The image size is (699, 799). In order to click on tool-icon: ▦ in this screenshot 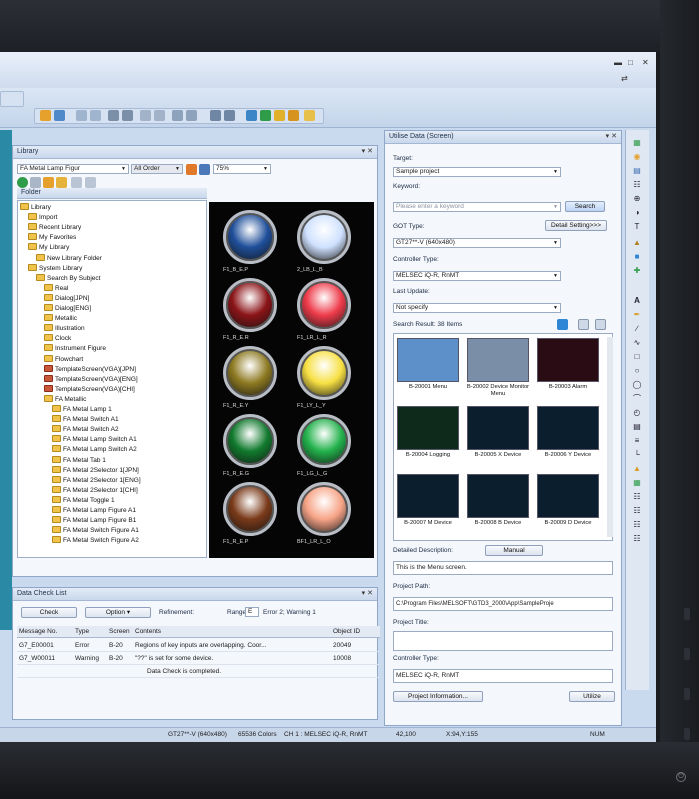, I will do `click(637, 143)`.